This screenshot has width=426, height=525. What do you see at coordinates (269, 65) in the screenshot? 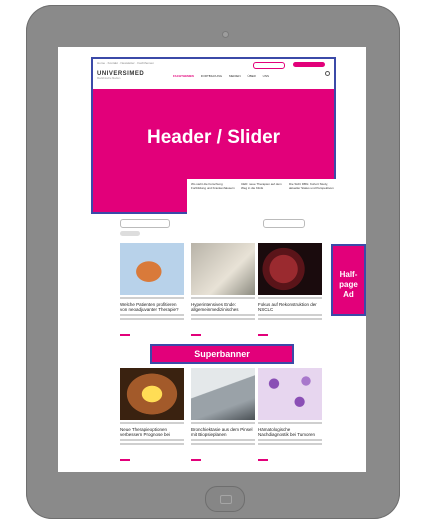
I see `login-button` at bounding box center [269, 65].